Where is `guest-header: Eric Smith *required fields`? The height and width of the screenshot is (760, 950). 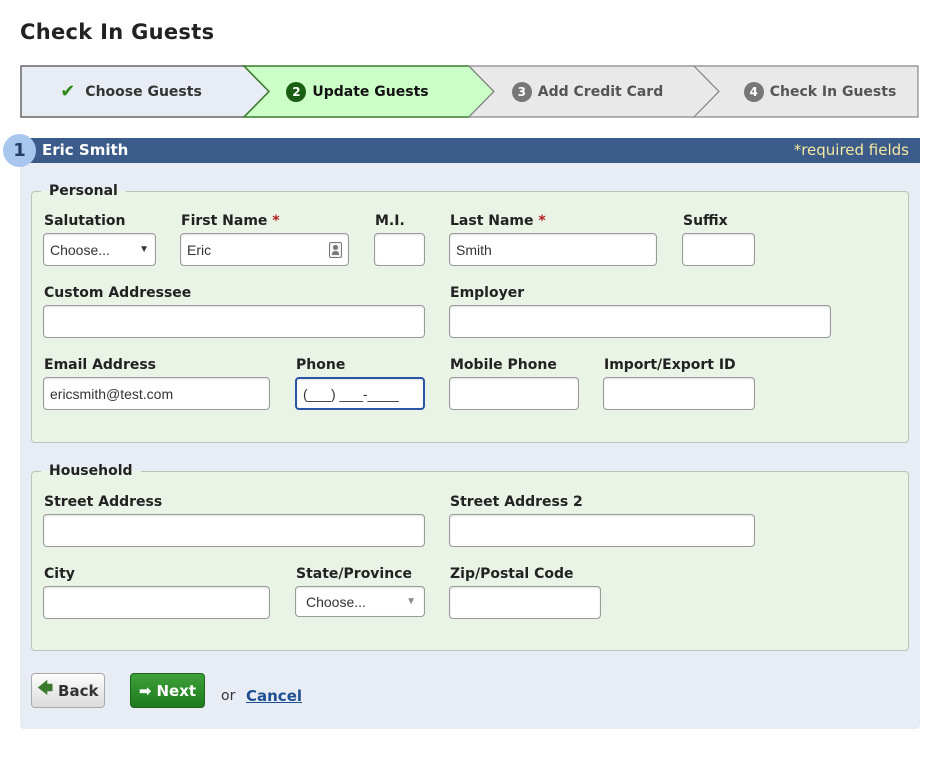
guest-header: Eric Smith *required fields is located at coordinates (470, 150).